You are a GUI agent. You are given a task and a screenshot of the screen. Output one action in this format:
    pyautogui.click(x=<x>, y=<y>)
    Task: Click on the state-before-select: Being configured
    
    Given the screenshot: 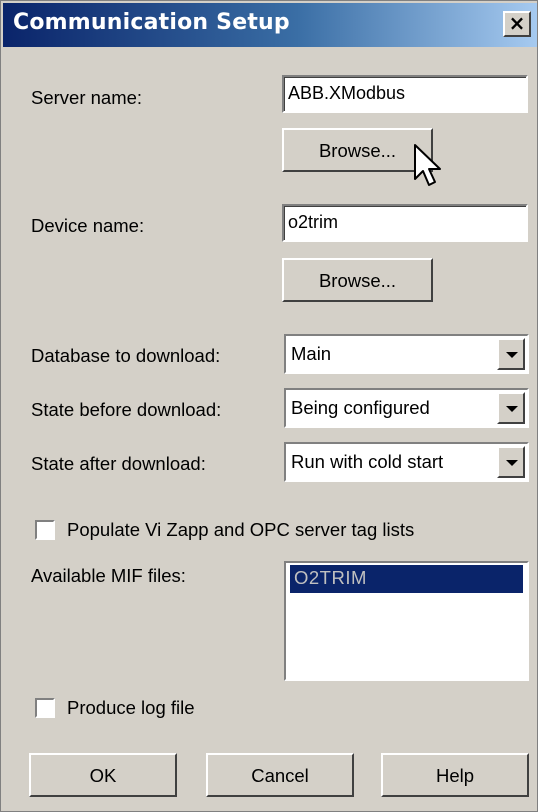 What is the action you would take?
    pyautogui.click(x=406, y=408)
    